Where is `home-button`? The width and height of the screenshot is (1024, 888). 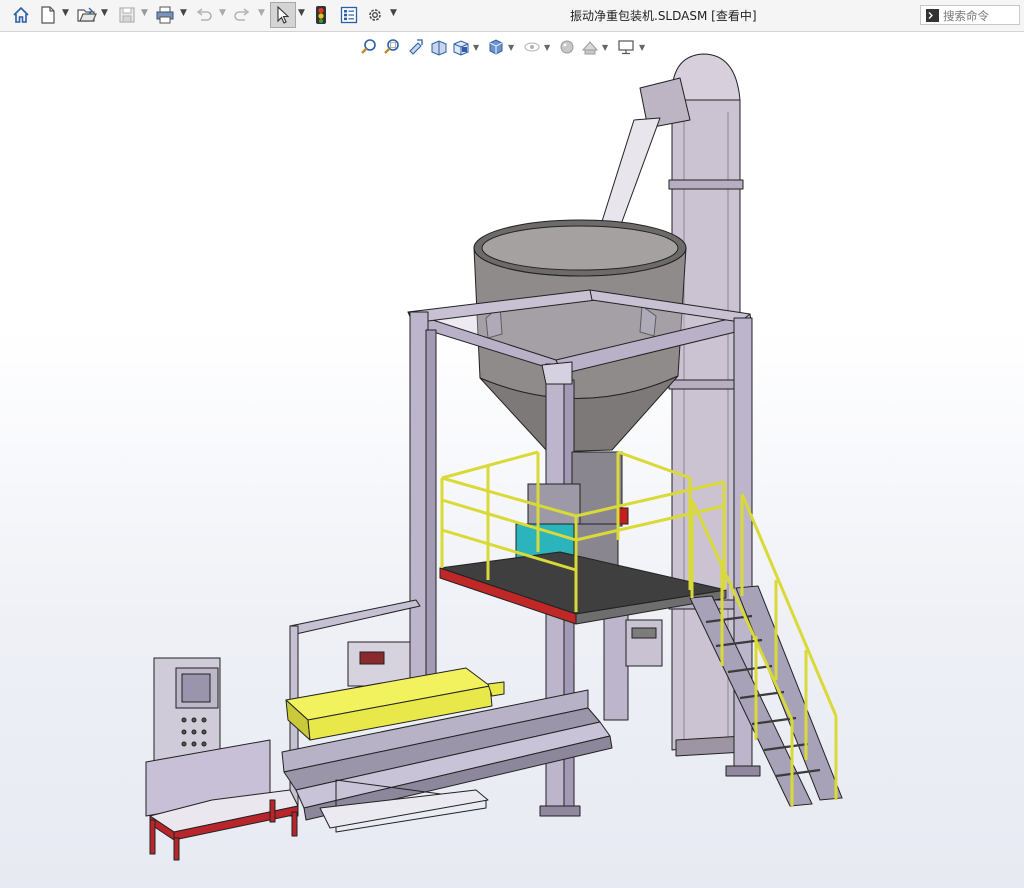
home-button is located at coordinates (21, 15).